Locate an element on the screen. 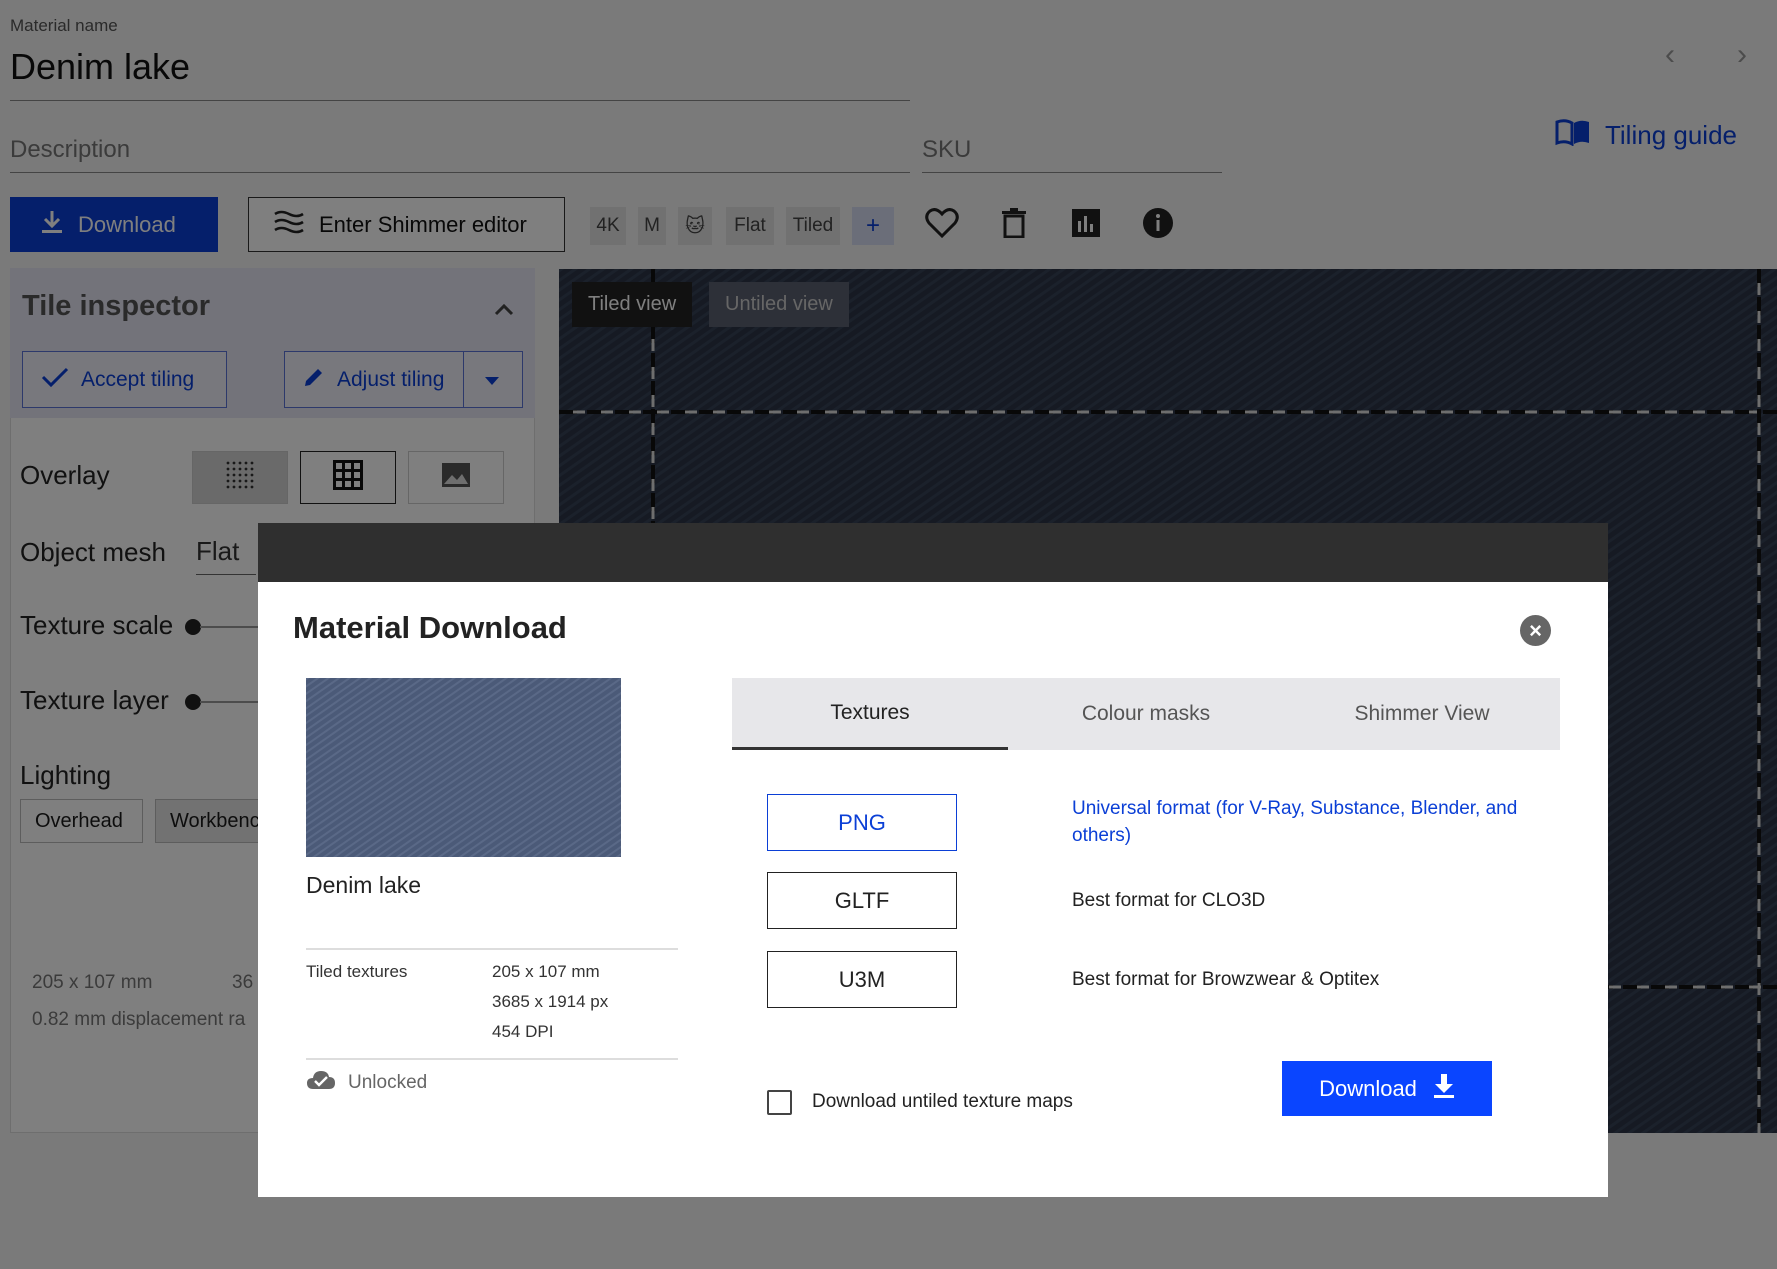 The height and width of the screenshot is (1269, 1777). spec-size-mm: 205 x 107 mm is located at coordinates (546, 971).